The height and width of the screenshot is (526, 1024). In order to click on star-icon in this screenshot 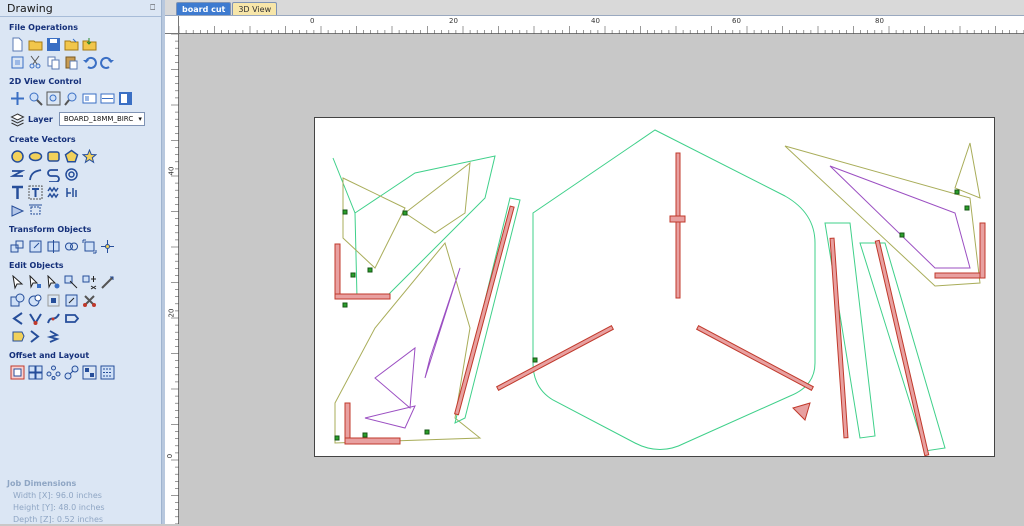, I will do `click(89, 156)`.